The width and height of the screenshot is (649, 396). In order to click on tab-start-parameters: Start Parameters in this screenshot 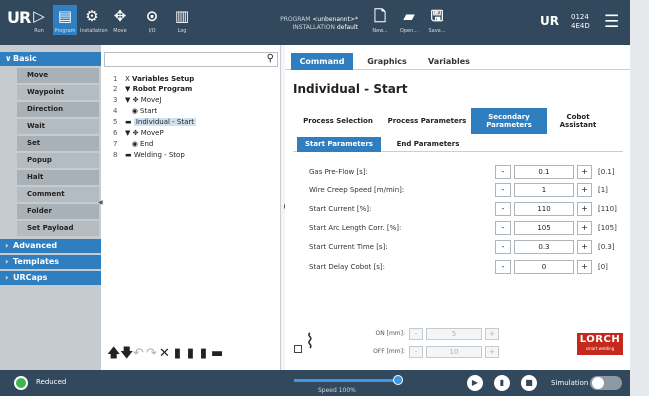, I will do `click(339, 144)`.